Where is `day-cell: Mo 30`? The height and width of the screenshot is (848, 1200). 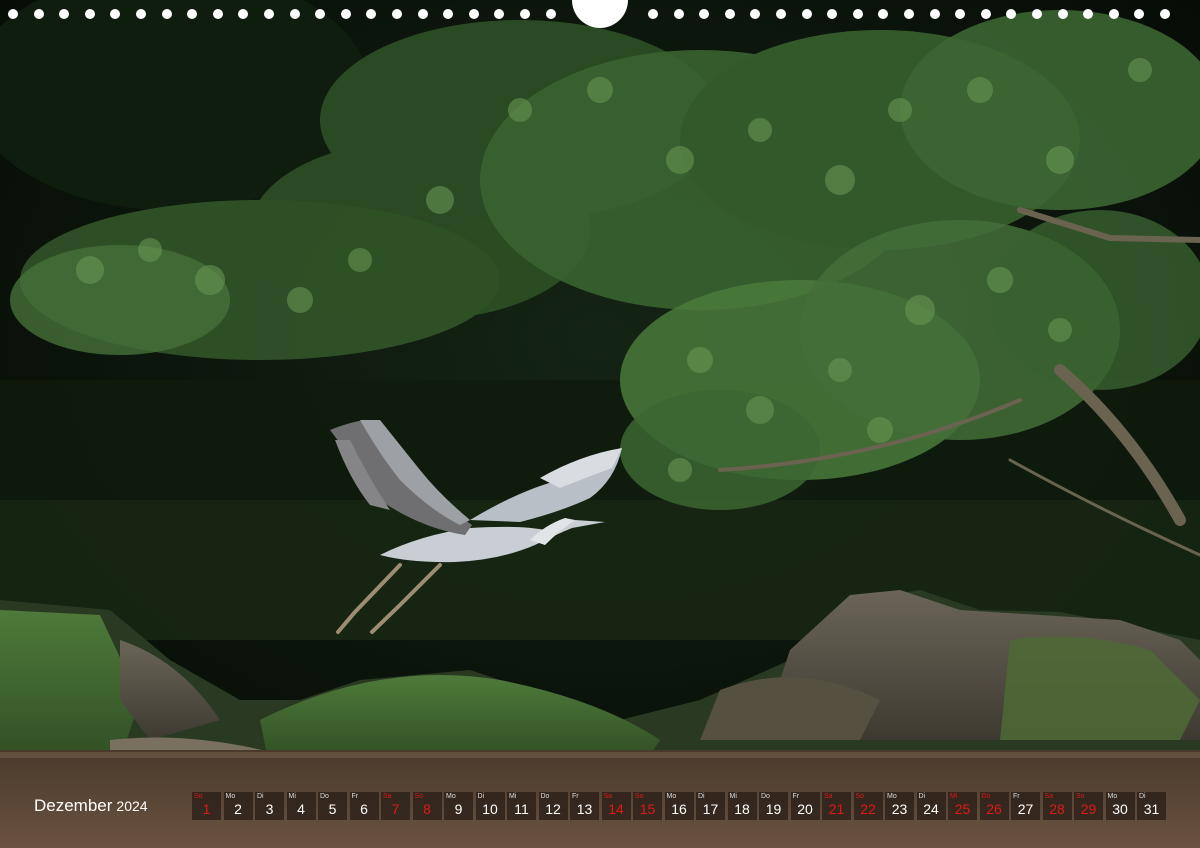
day-cell: Mo 30 is located at coordinates (1120, 806).